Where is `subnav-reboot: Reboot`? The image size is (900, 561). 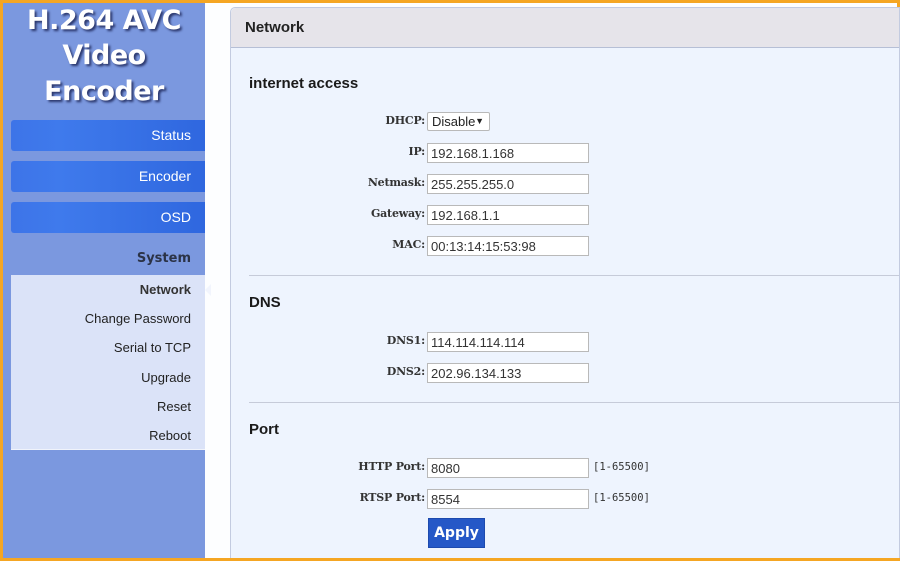
subnav-reboot: Reboot is located at coordinates (108, 435).